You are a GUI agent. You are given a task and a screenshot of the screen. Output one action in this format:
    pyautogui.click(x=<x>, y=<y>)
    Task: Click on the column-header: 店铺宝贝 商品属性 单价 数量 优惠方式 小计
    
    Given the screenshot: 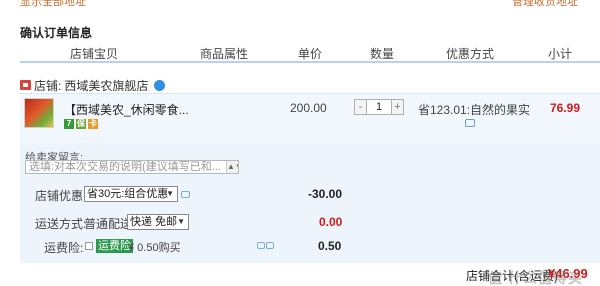 What is the action you would take?
    pyautogui.click(x=310, y=52)
    